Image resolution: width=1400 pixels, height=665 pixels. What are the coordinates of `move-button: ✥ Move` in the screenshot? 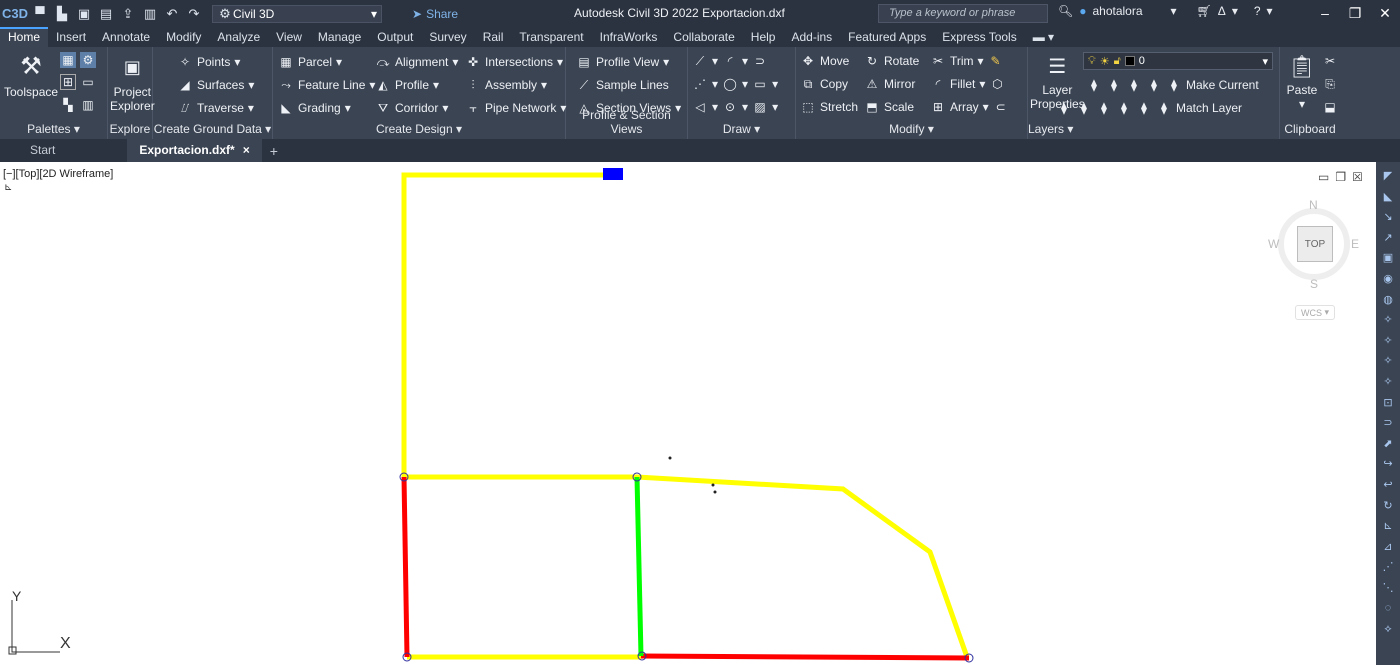 It's located at (824, 61).